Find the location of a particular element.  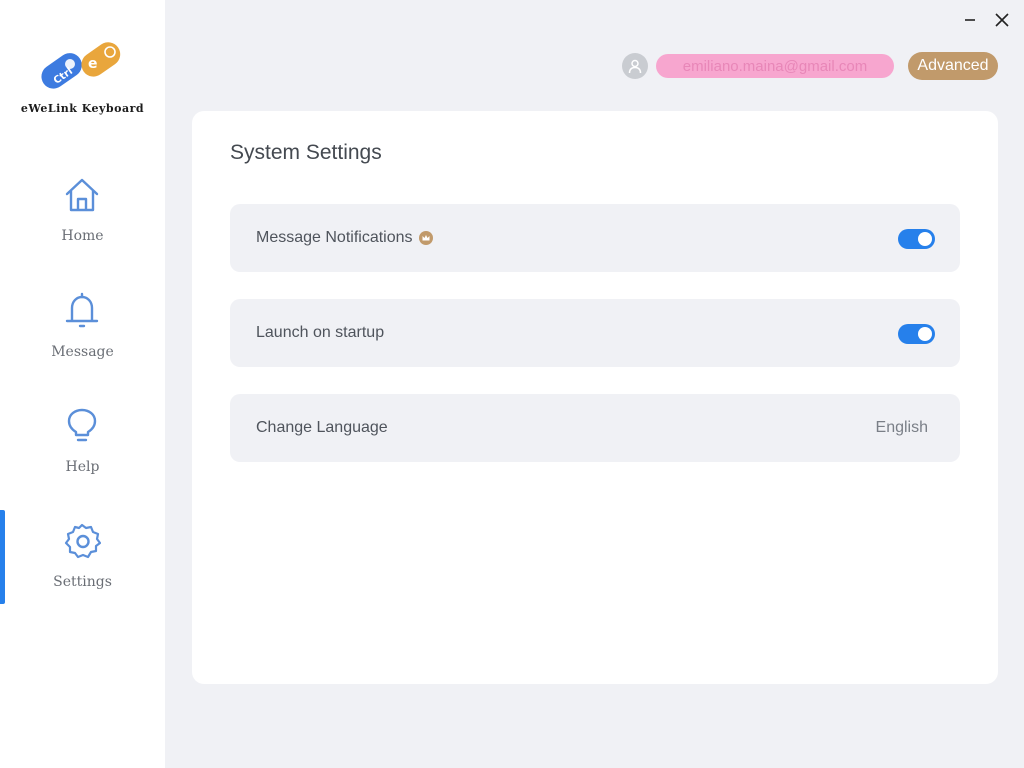

account-email: emiliano.maina@gmail.com is located at coordinates (775, 66).